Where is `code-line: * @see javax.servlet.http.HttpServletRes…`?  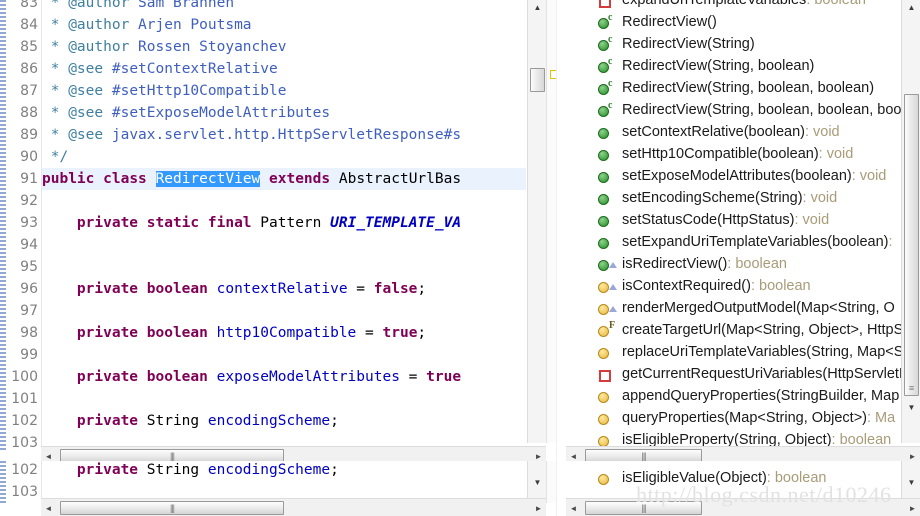
code-line: * @see javax.servlet.http.HttpServletRes… is located at coordinates (251, 135).